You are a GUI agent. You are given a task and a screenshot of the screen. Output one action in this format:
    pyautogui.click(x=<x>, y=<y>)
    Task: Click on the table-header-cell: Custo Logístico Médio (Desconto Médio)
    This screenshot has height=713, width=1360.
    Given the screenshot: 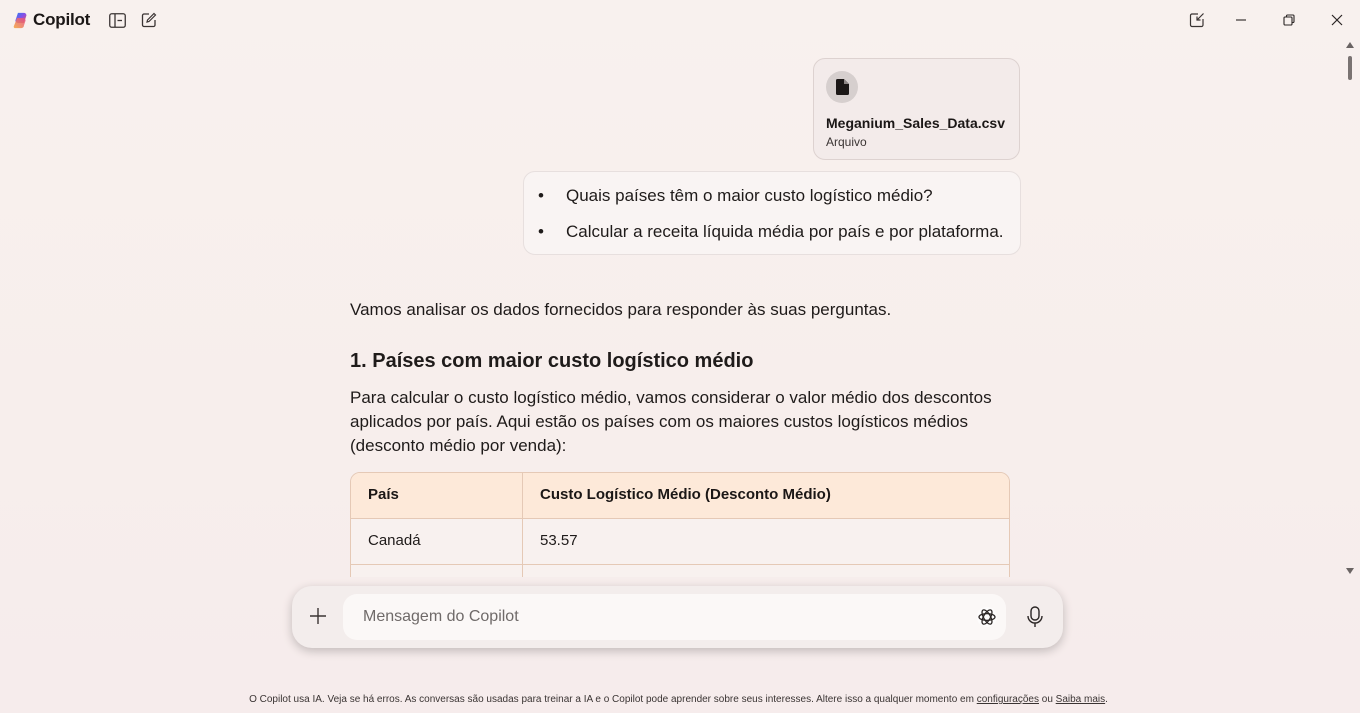 What is the action you would take?
    pyautogui.click(x=685, y=494)
    